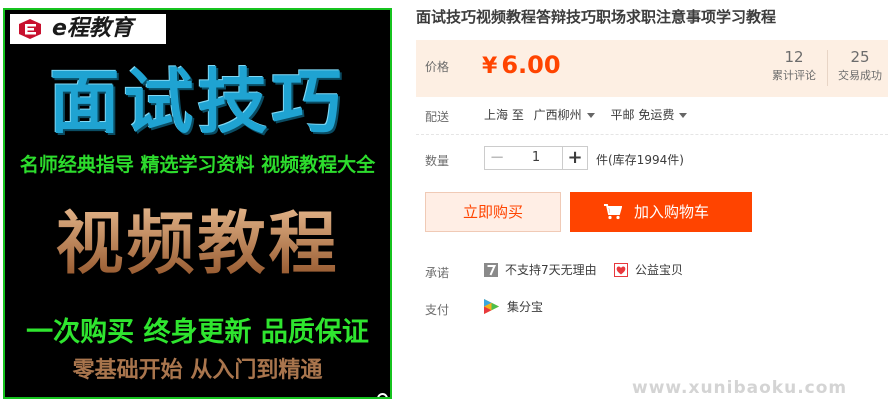 The image size is (888, 402). Describe the element at coordinates (536, 158) in the screenshot. I see `quantity-input: 1` at that location.